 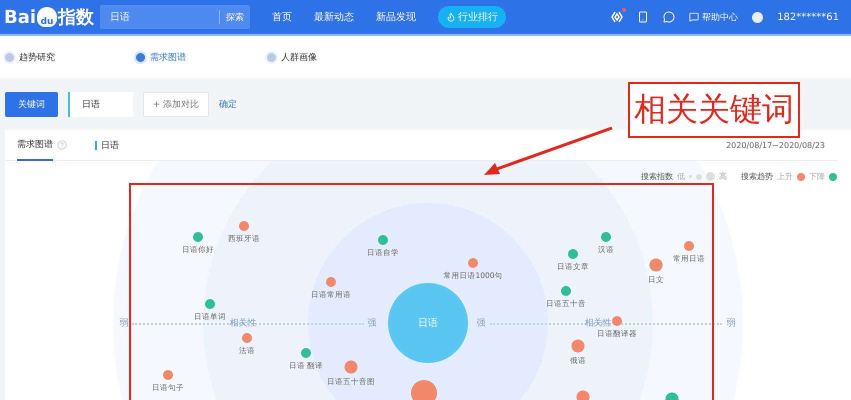 I want to click on confirm-link: 确定, so click(x=228, y=104).